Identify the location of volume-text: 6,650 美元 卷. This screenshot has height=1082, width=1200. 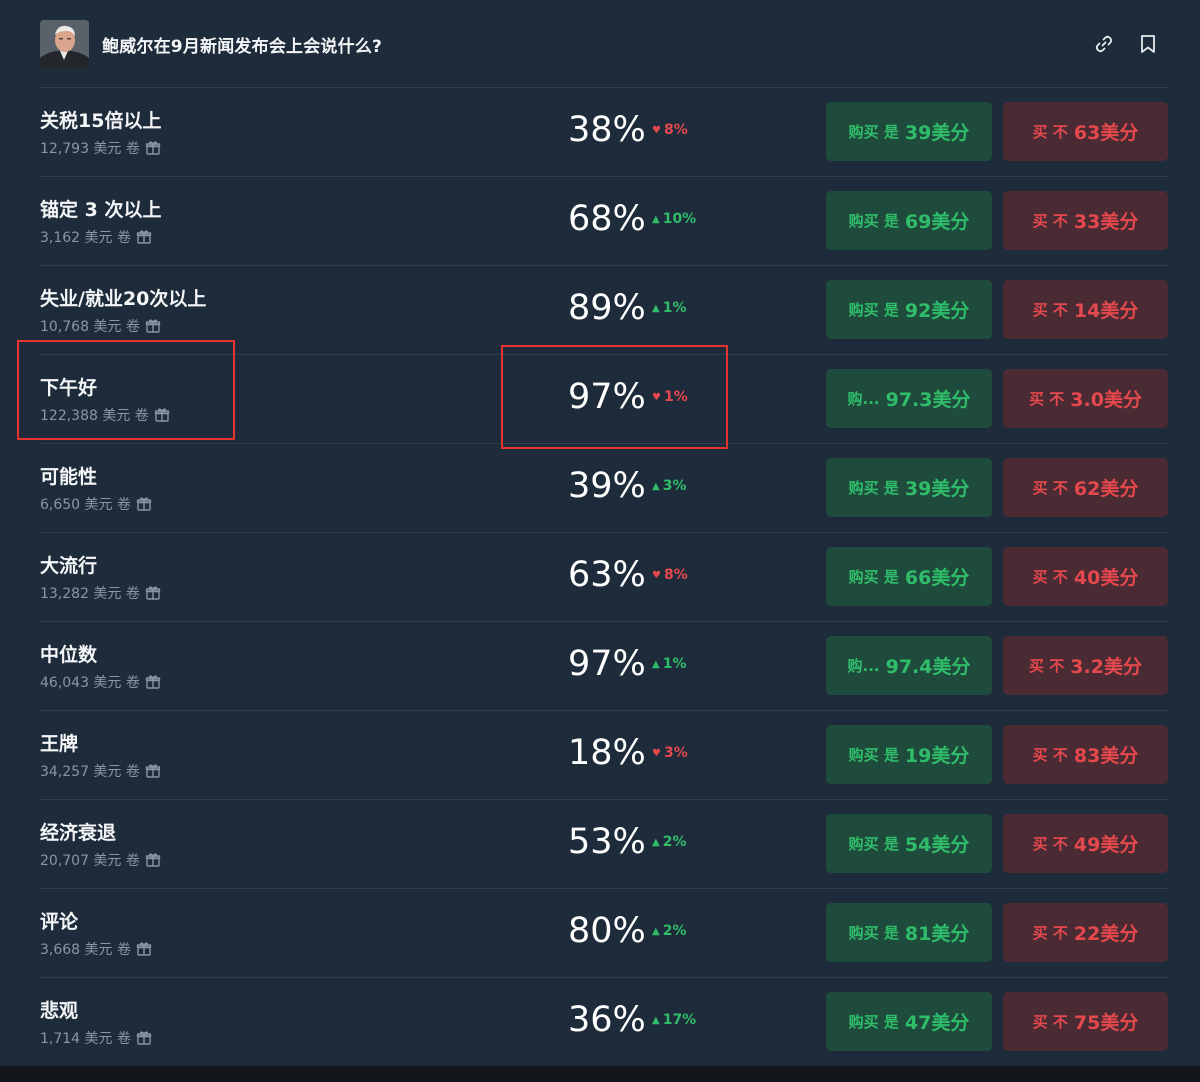
(85, 505).